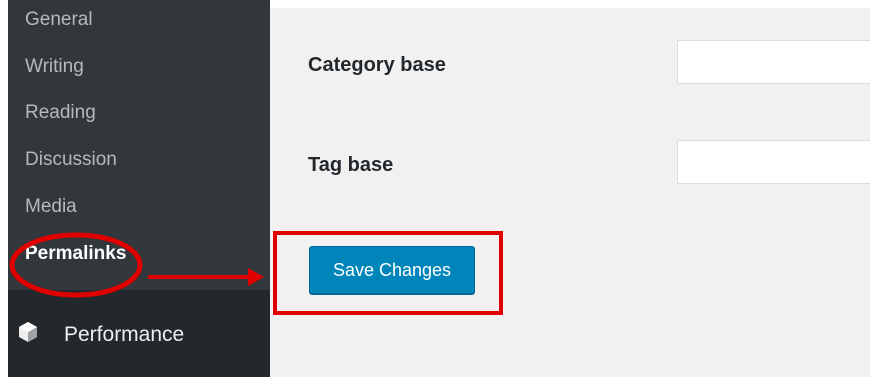  Describe the element at coordinates (773, 162) in the screenshot. I see `tag-base-input` at that location.